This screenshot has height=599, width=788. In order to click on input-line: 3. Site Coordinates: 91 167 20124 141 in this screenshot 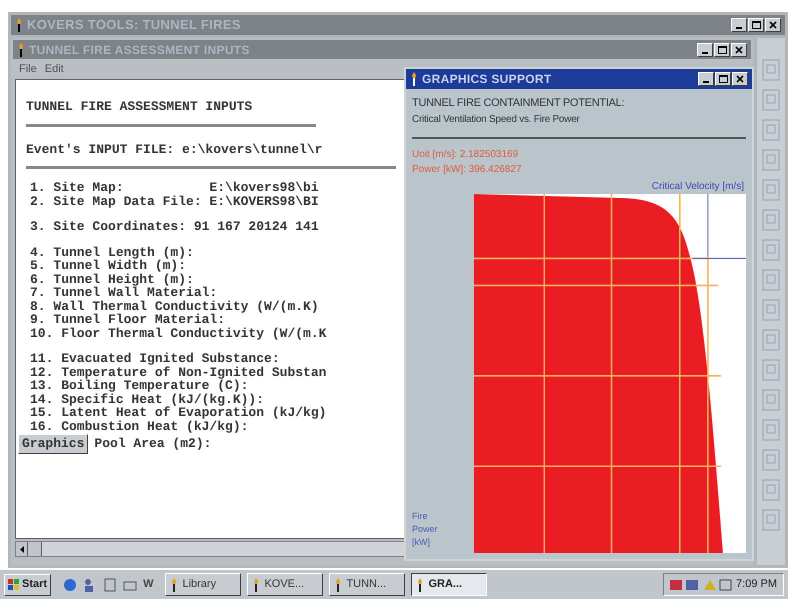, I will do `click(175, 227)`.